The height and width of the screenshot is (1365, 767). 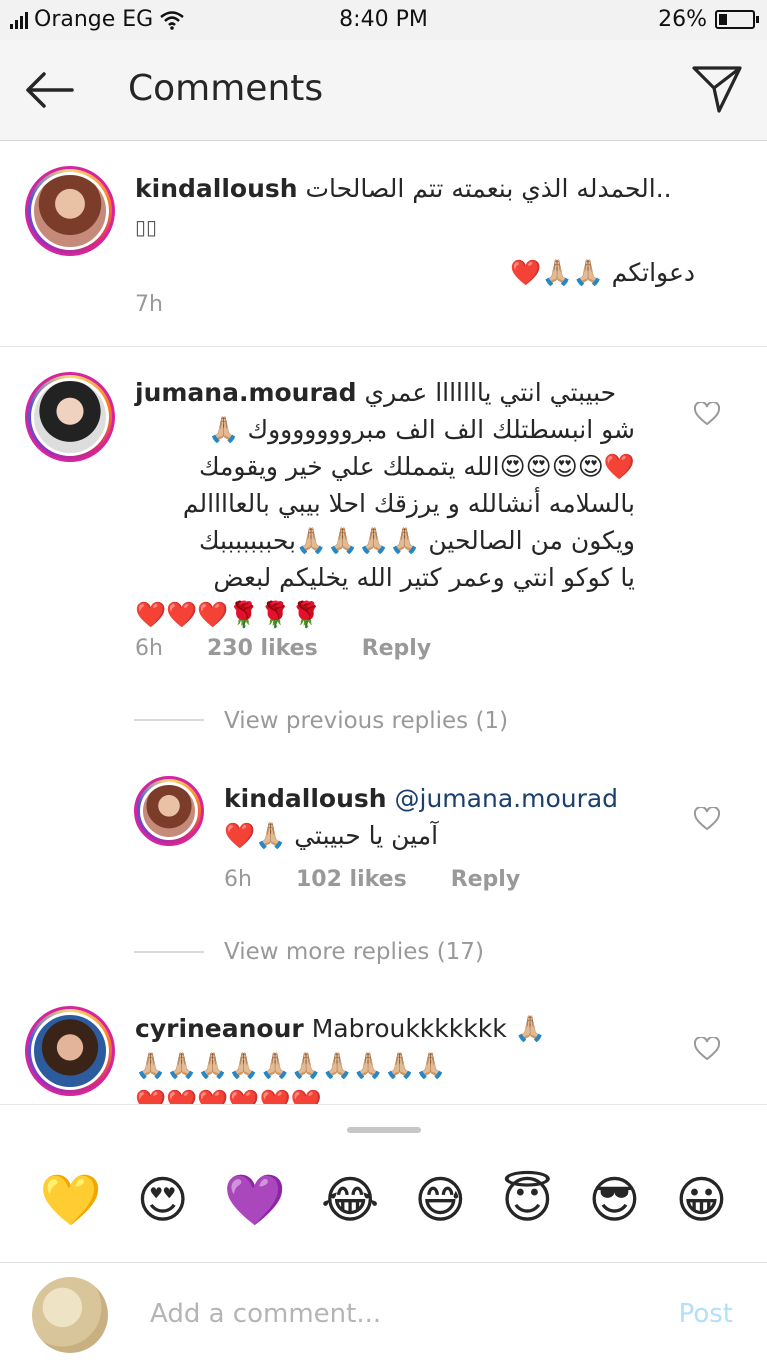 I want to click on comment-username: cyrineanour, so click(x=219, y=1028).